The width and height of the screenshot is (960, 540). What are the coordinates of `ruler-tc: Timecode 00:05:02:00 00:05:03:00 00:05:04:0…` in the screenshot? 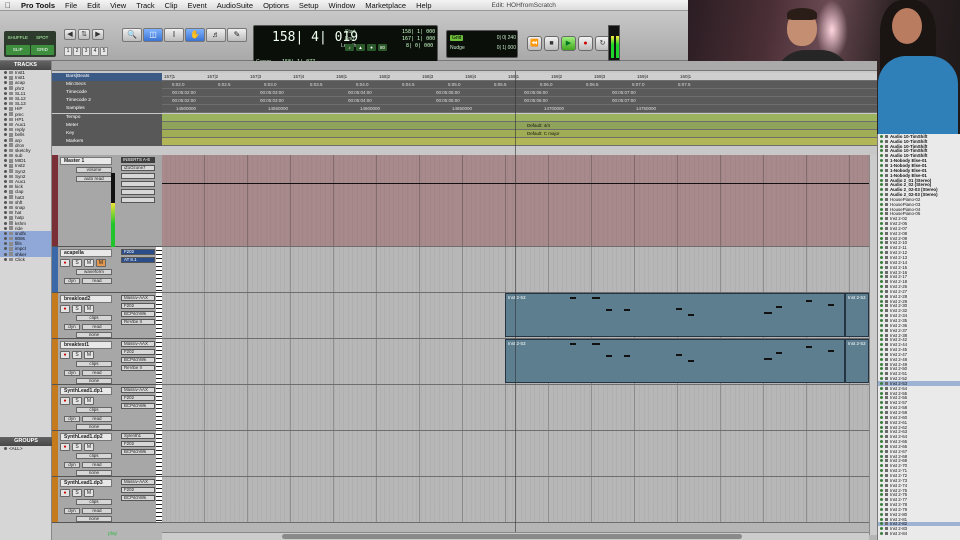 It's located at (464, 93).